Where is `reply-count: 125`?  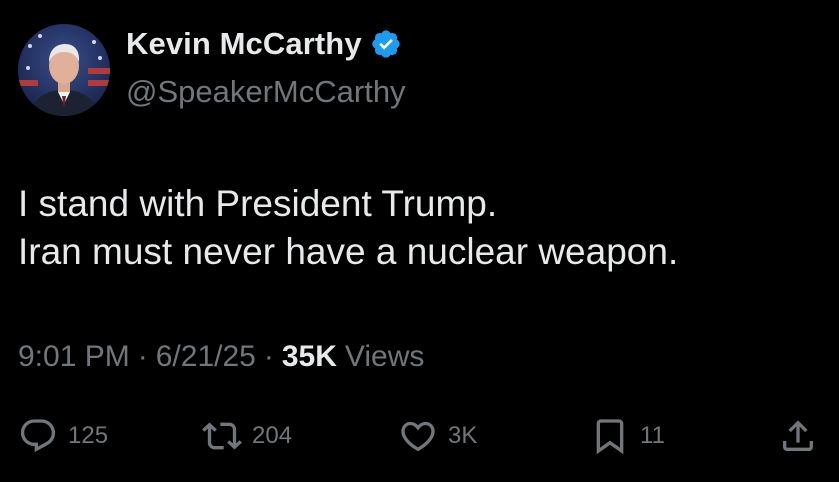
reply-count: 125 is located at coordinates (88, 435).